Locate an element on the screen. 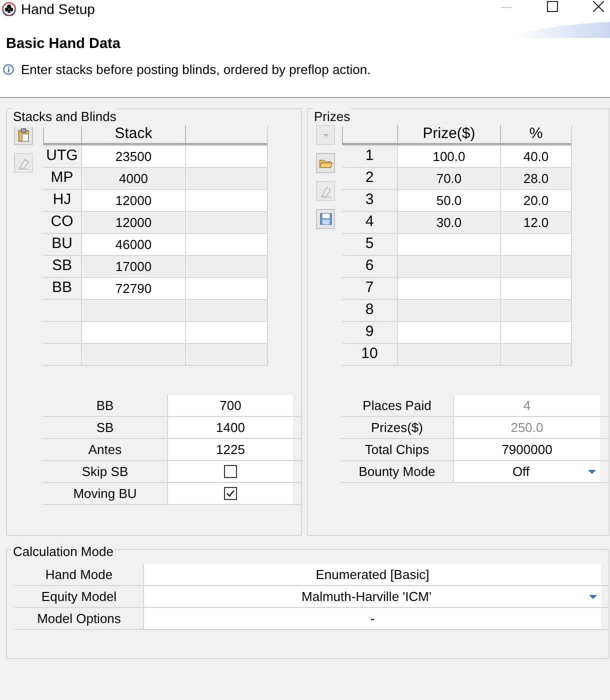 This screenshot has width=610, height=700. column-header: Prize($) is located at coordinates (448, 134).